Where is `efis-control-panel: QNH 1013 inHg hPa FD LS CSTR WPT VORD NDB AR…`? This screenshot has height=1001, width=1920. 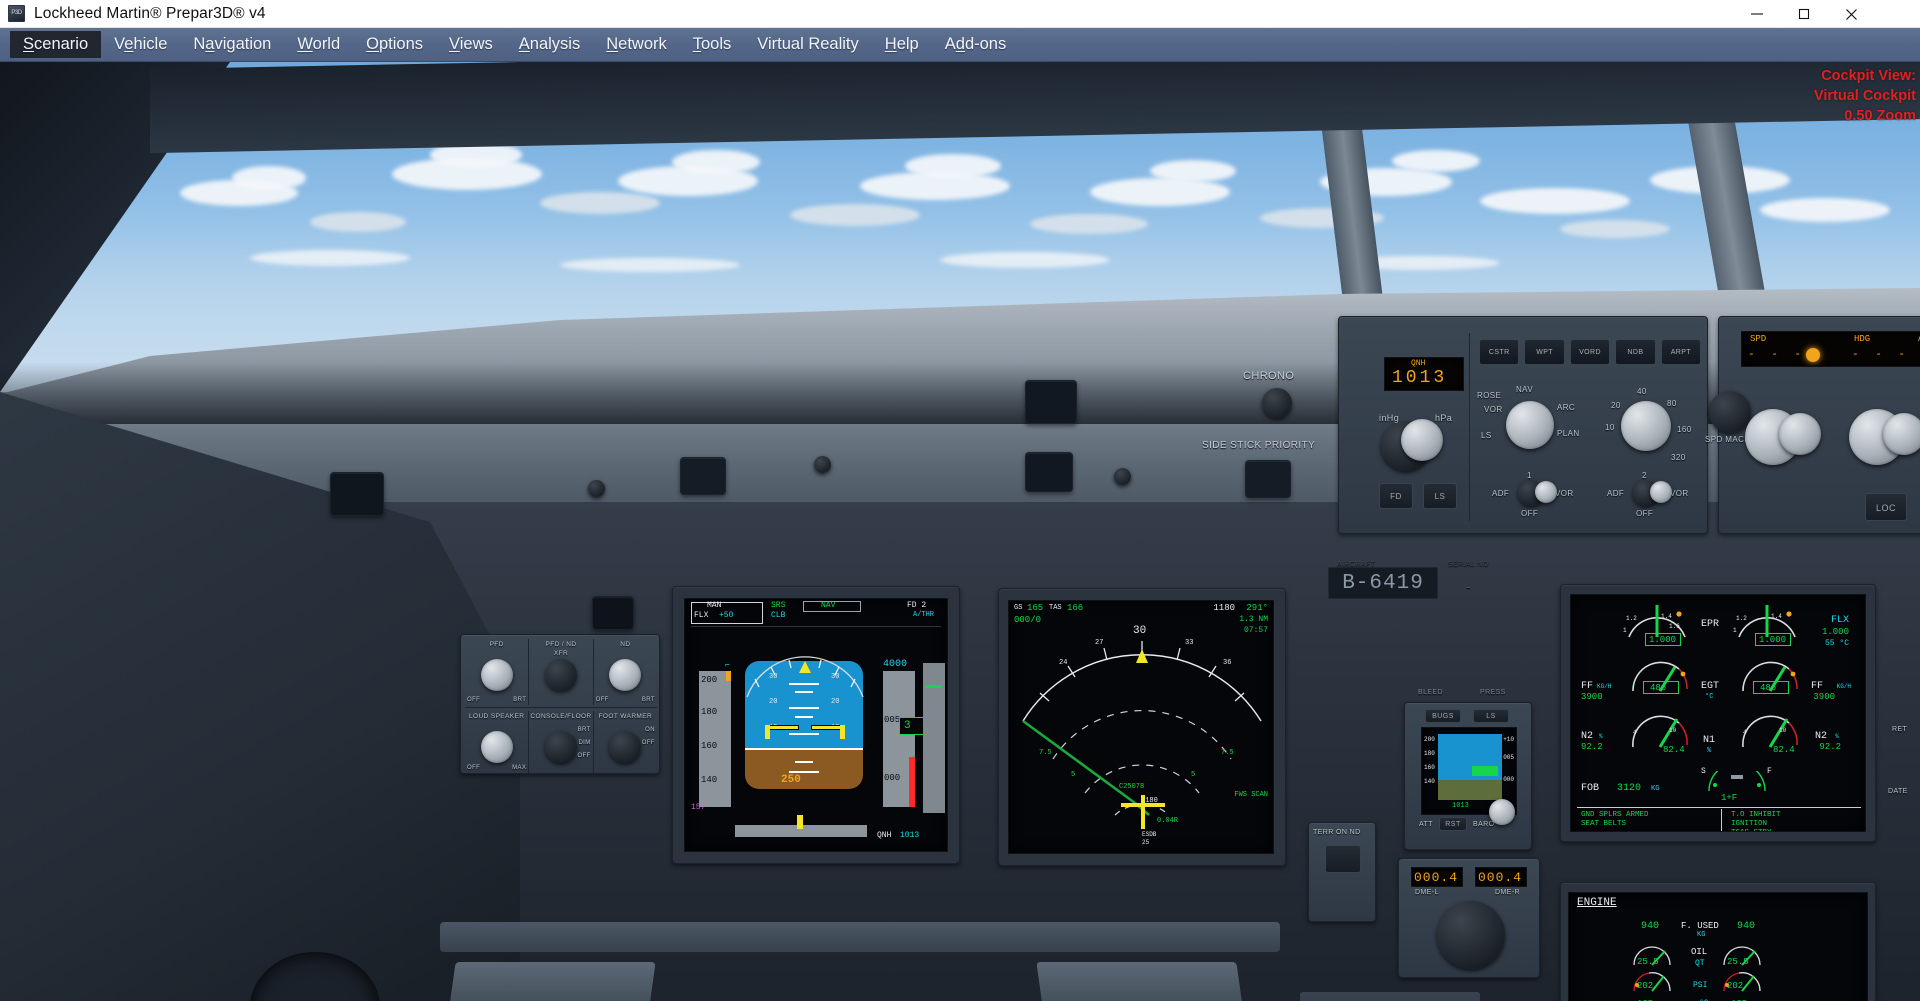
efis-control-panel: QNH 1013 inHg hPa FD LS CSTR WPT VORD NDB AR… is located at coordinates (1523, 425).